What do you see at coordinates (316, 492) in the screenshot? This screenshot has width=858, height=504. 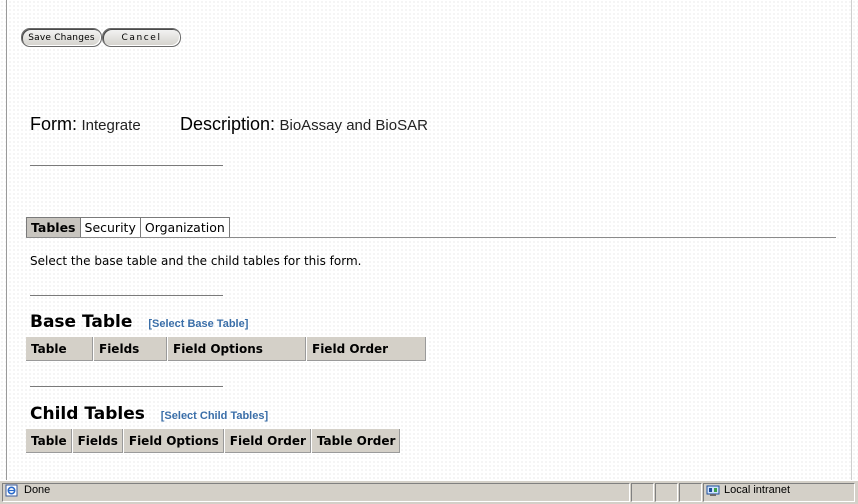 I see `status-main-pane` at bounding box center [316, 492].